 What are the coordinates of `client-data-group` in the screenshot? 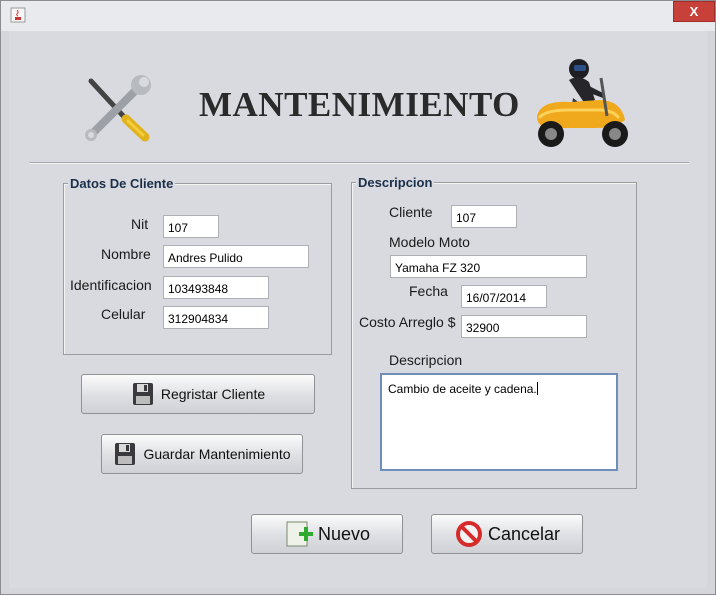 It's located at (197, 269).